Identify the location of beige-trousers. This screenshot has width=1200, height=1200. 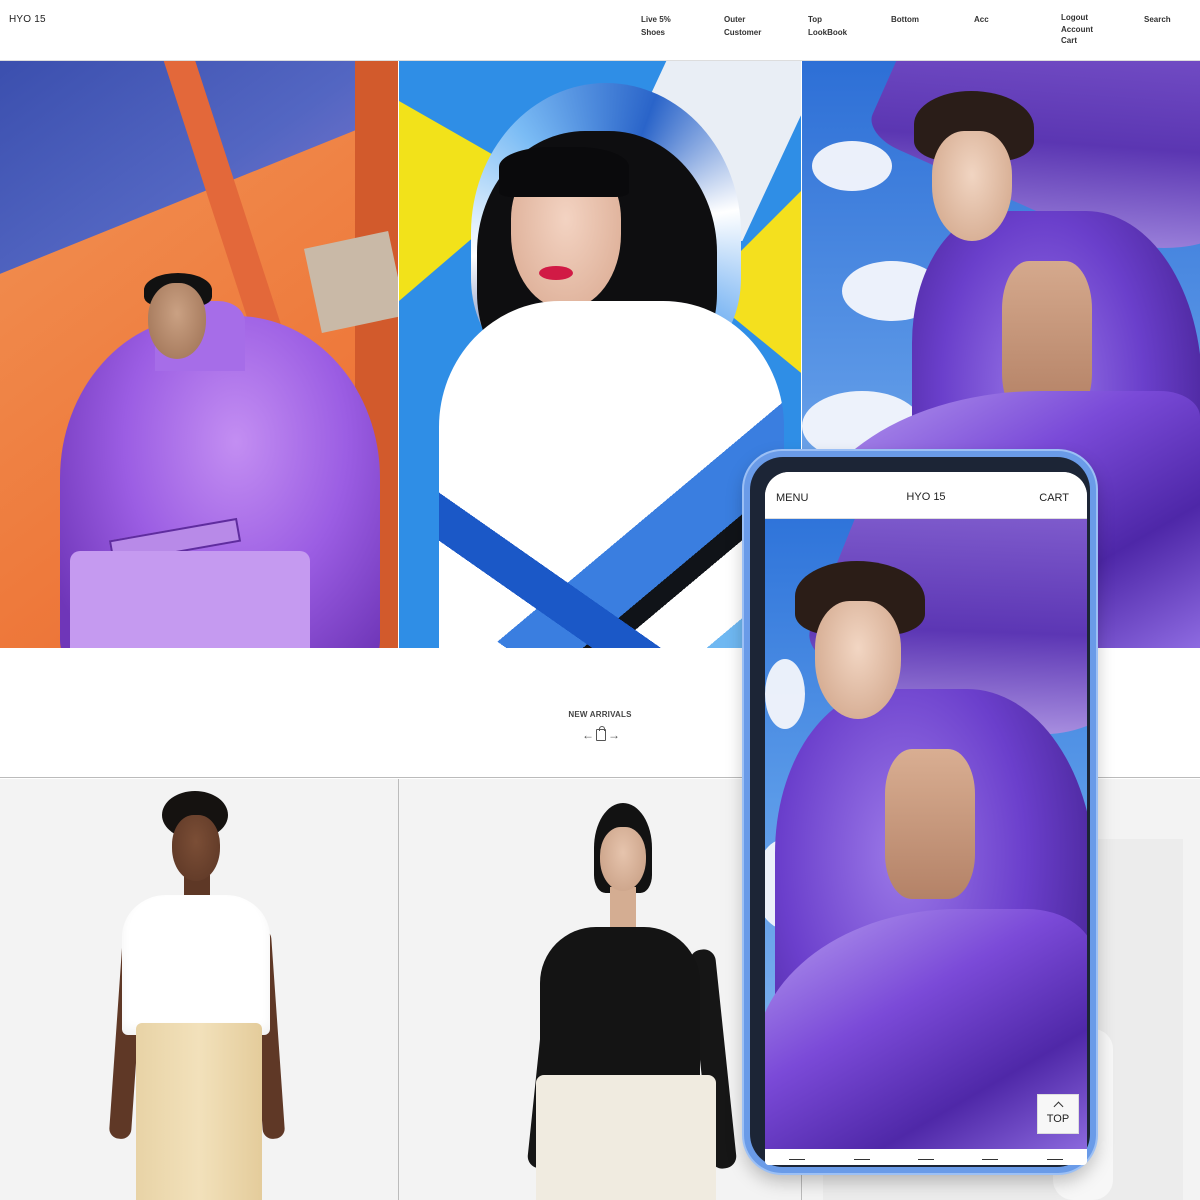
(199, 1111).